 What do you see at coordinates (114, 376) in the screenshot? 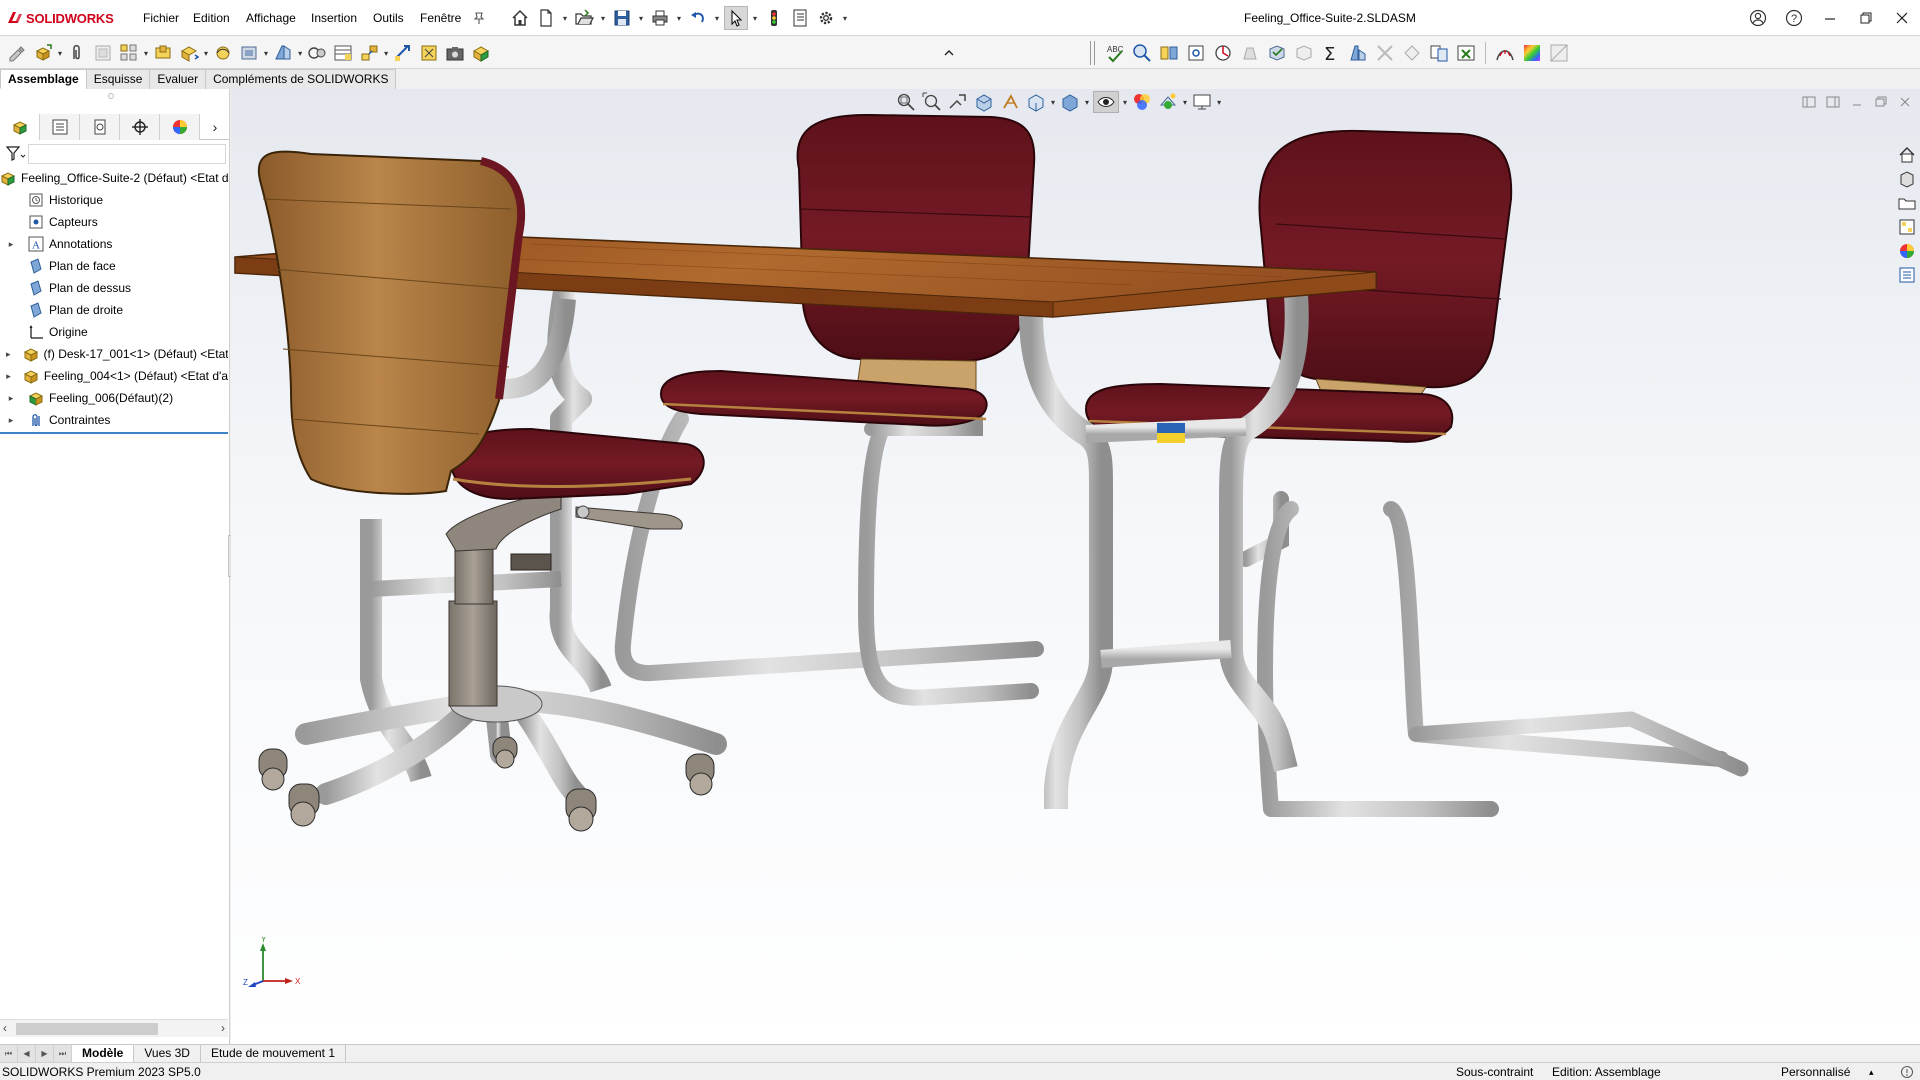
I see `tree-item: ▸ Feeling_004<1> (Défaut) <Etat d'a` at bounding box center [114, 376].